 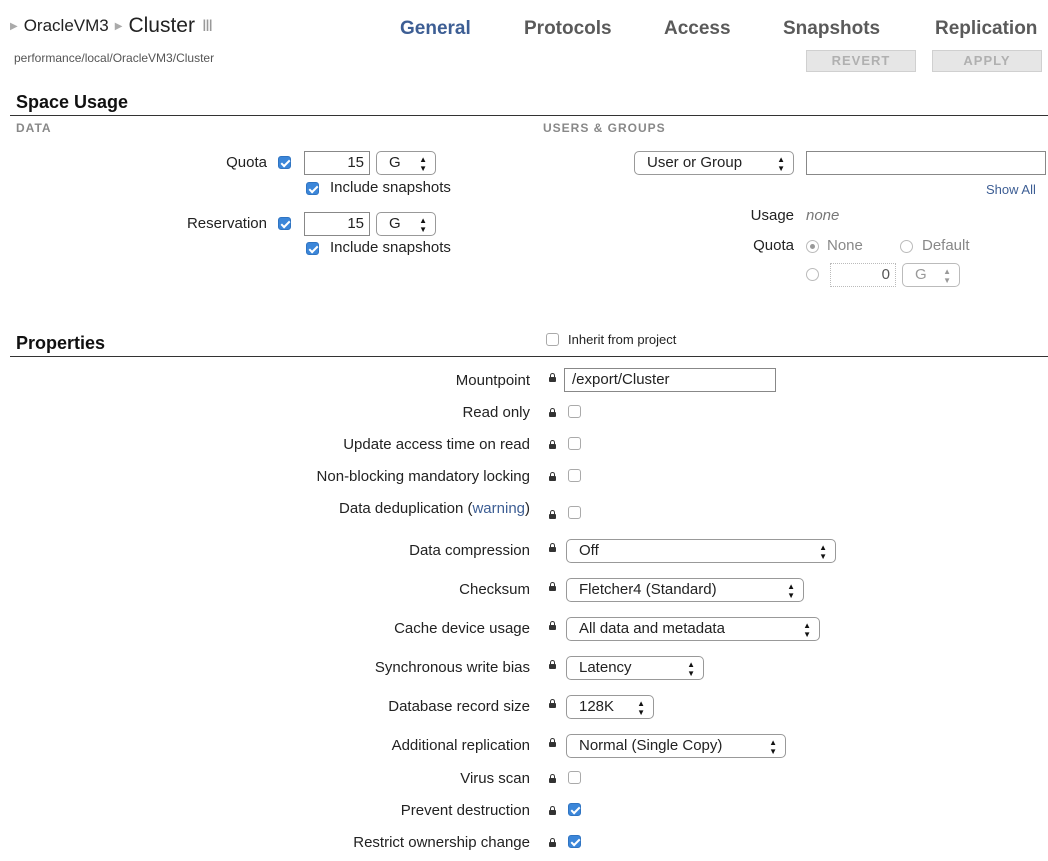 What do you see at coordinates (1011, 189) in the screenshot?
I see `show-all-link: Show All` at bounding box center [1011, 189].